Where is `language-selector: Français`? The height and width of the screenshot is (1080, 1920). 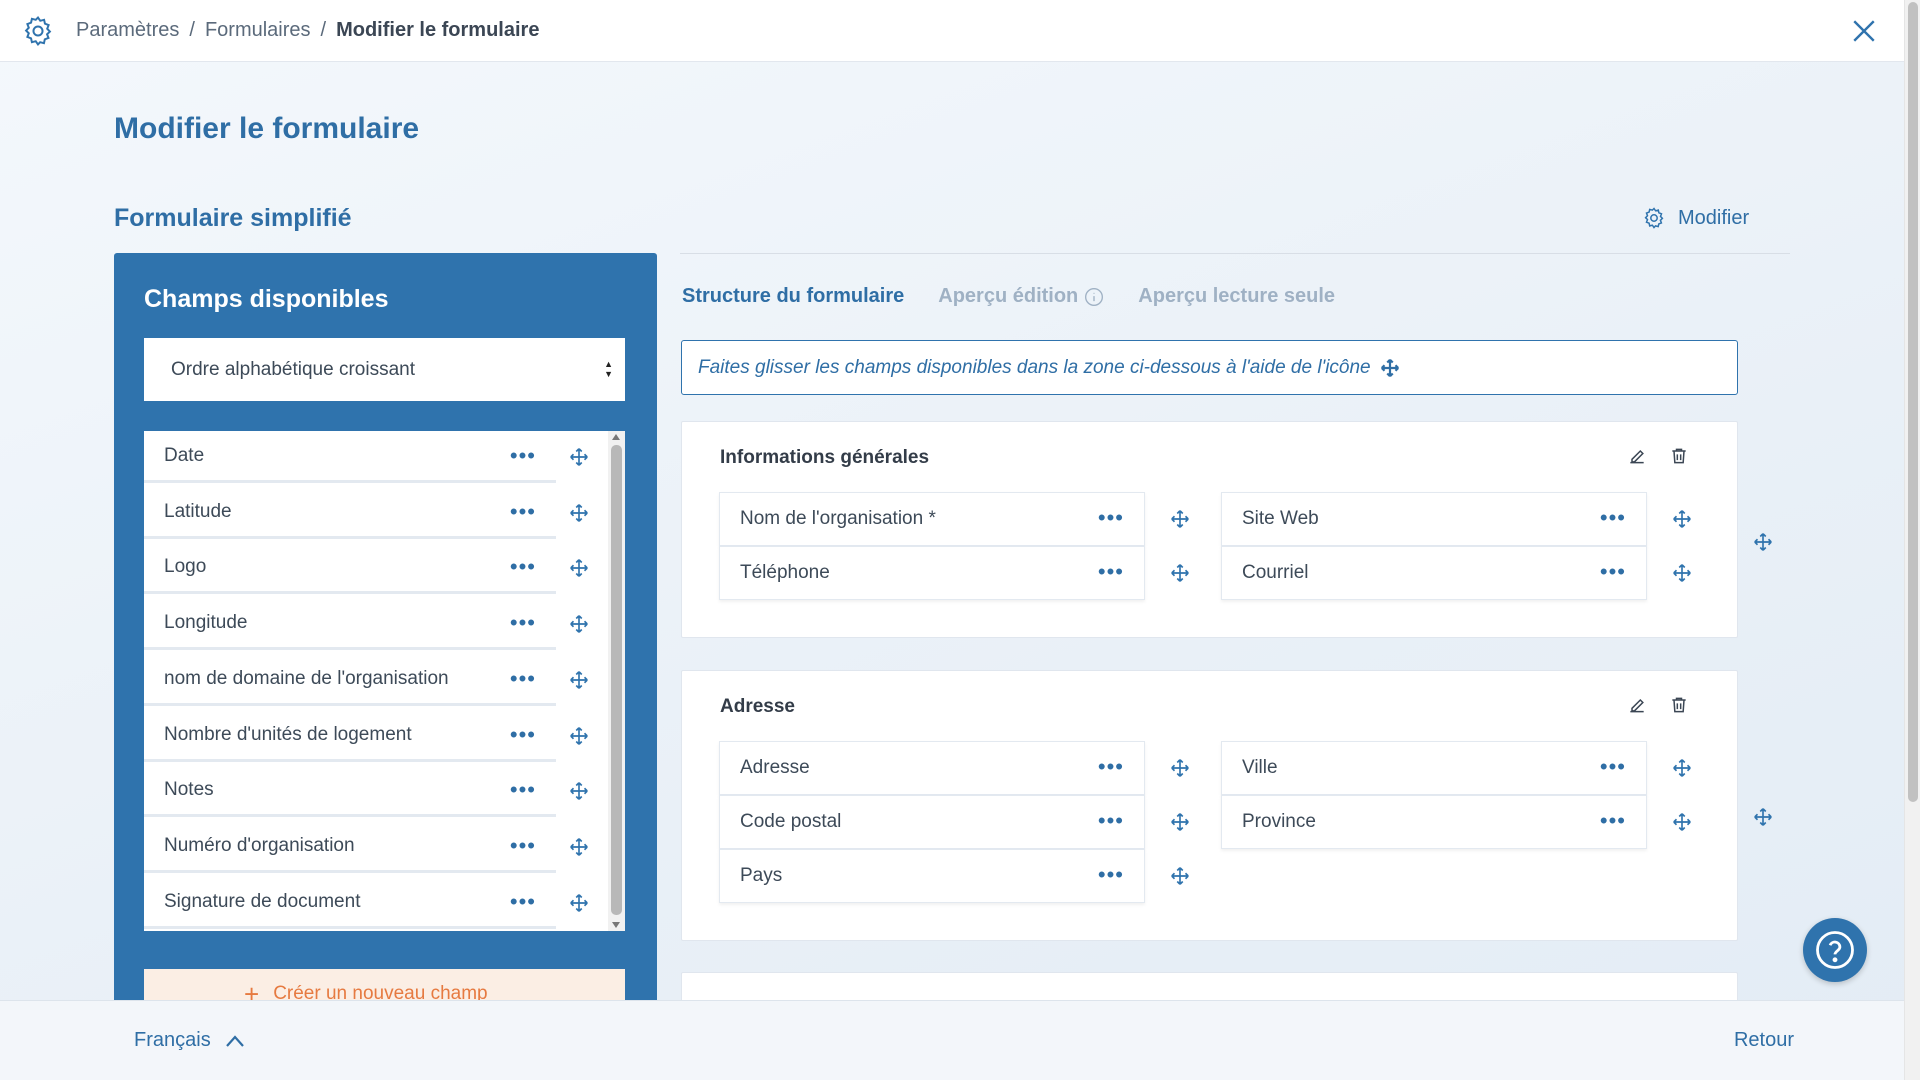 language-selector: Français is located at coordinates (189, 1040).